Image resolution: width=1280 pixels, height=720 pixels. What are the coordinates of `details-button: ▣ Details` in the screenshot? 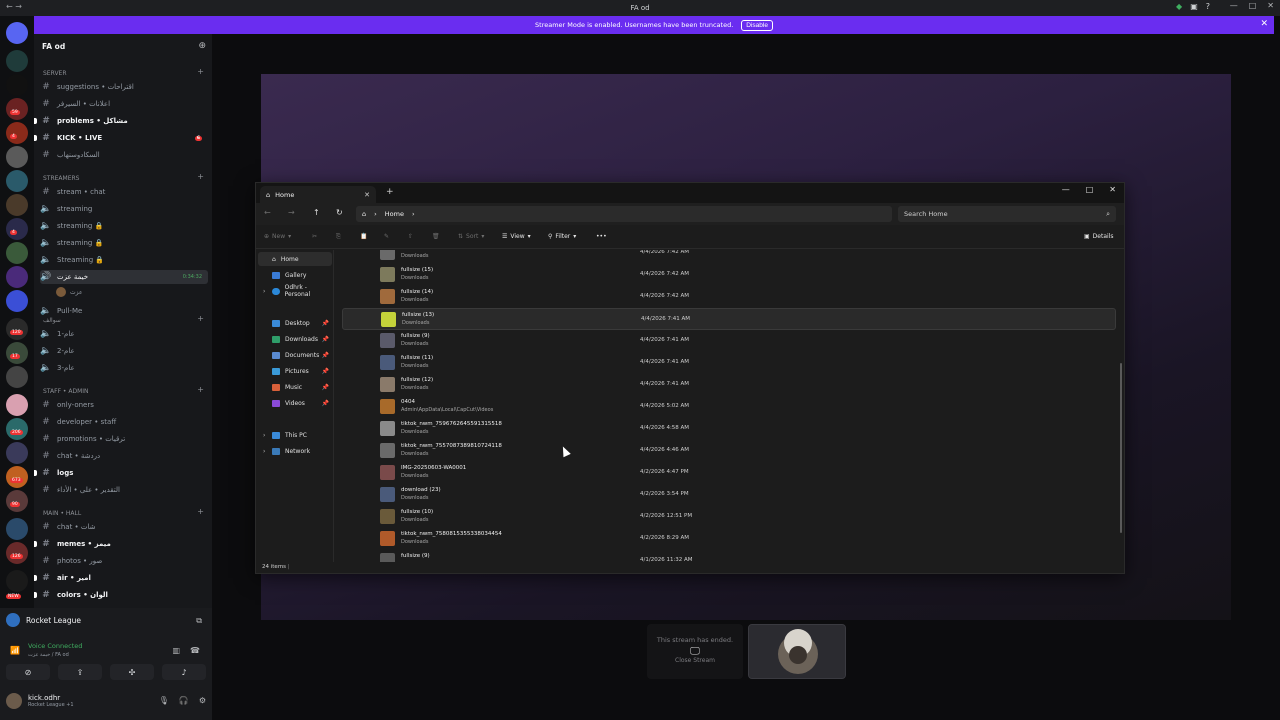 It's located at (1098, 236).